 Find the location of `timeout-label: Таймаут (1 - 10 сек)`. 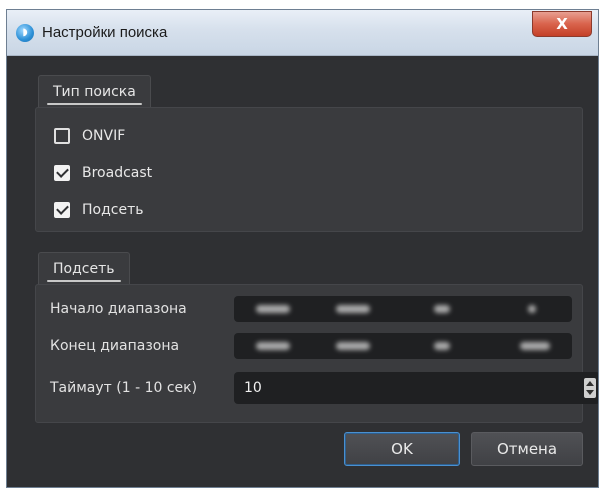

timeout-label: Таймаут (1 - 10 сек) is located at coordinates (124, 388).